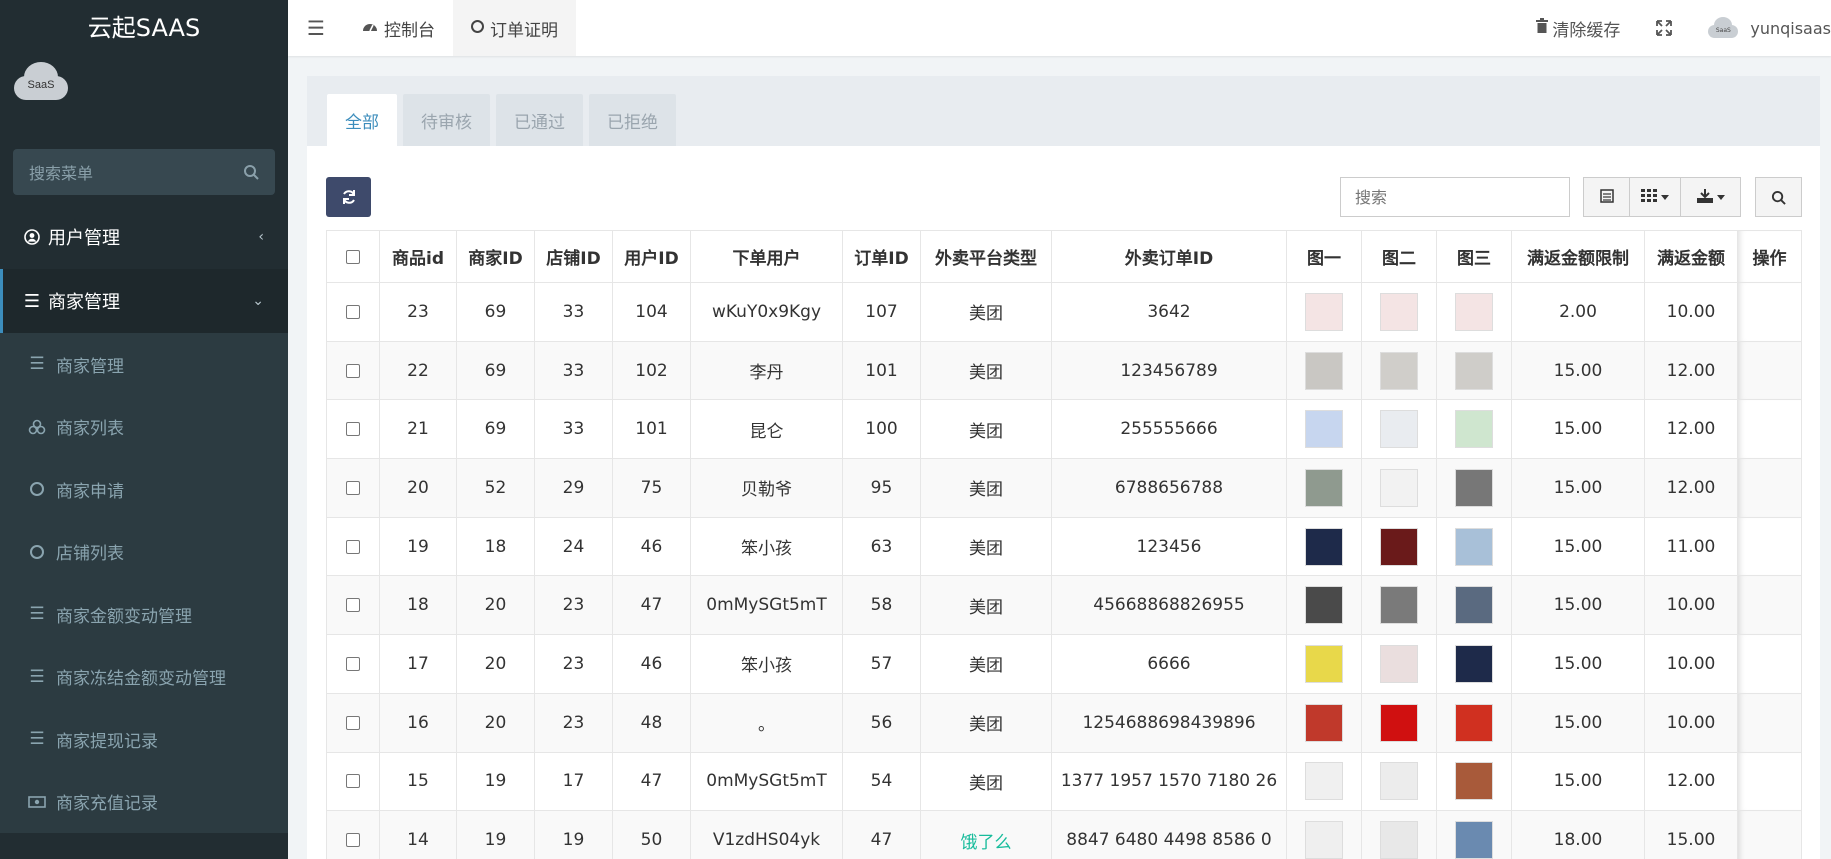 Image resolution: width=1831 pixels, height=859 pixels. Describe the element at coordinates (348, 197) in the screenshot. I see `refresh-button` at that location.